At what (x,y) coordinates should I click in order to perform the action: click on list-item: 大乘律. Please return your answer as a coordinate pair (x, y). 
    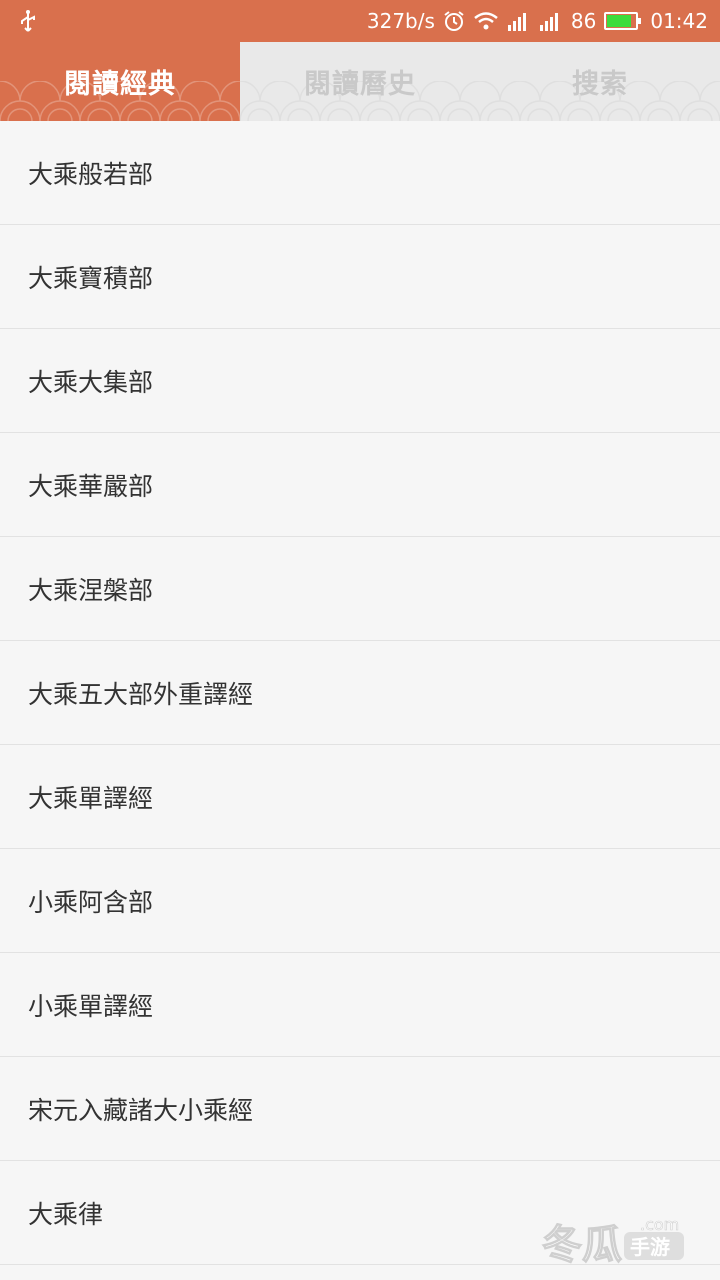
    Looking at the image, I should click on (360, 1213).